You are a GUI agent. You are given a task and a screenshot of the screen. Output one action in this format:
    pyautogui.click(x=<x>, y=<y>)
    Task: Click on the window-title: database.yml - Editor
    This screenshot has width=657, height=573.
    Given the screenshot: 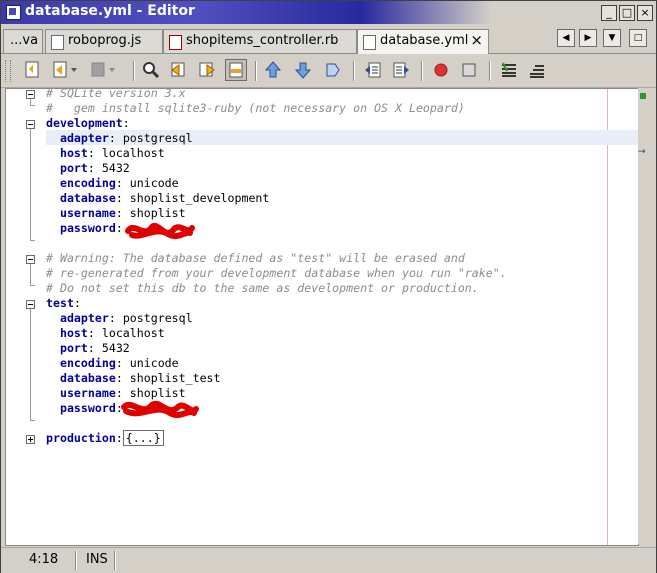 What is the action you would take?
    pyautogui.click(x=110, y=11)
    